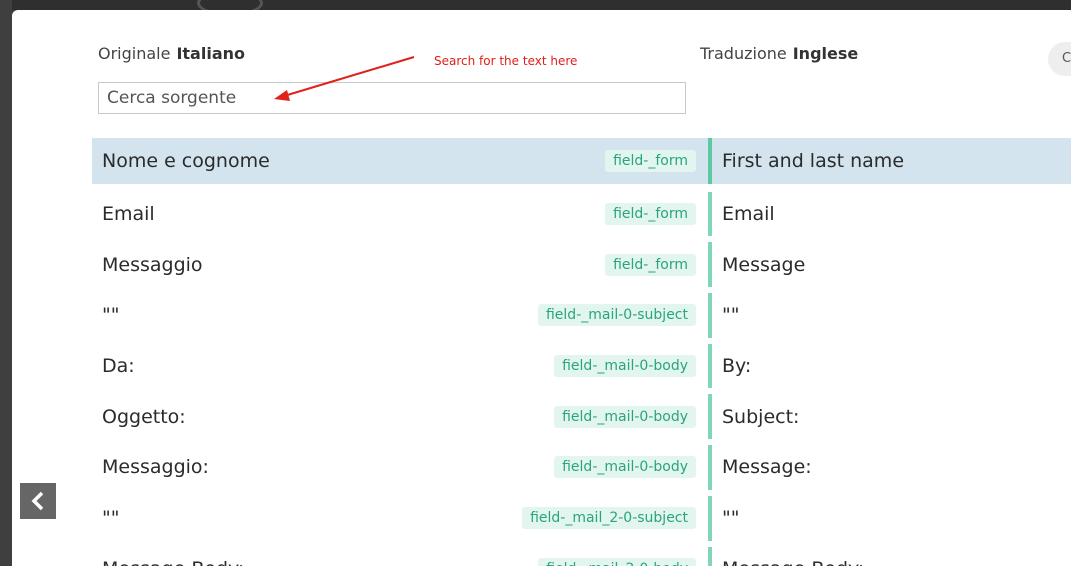  I want to click on translation-text: Subject:, so click(761, 416).